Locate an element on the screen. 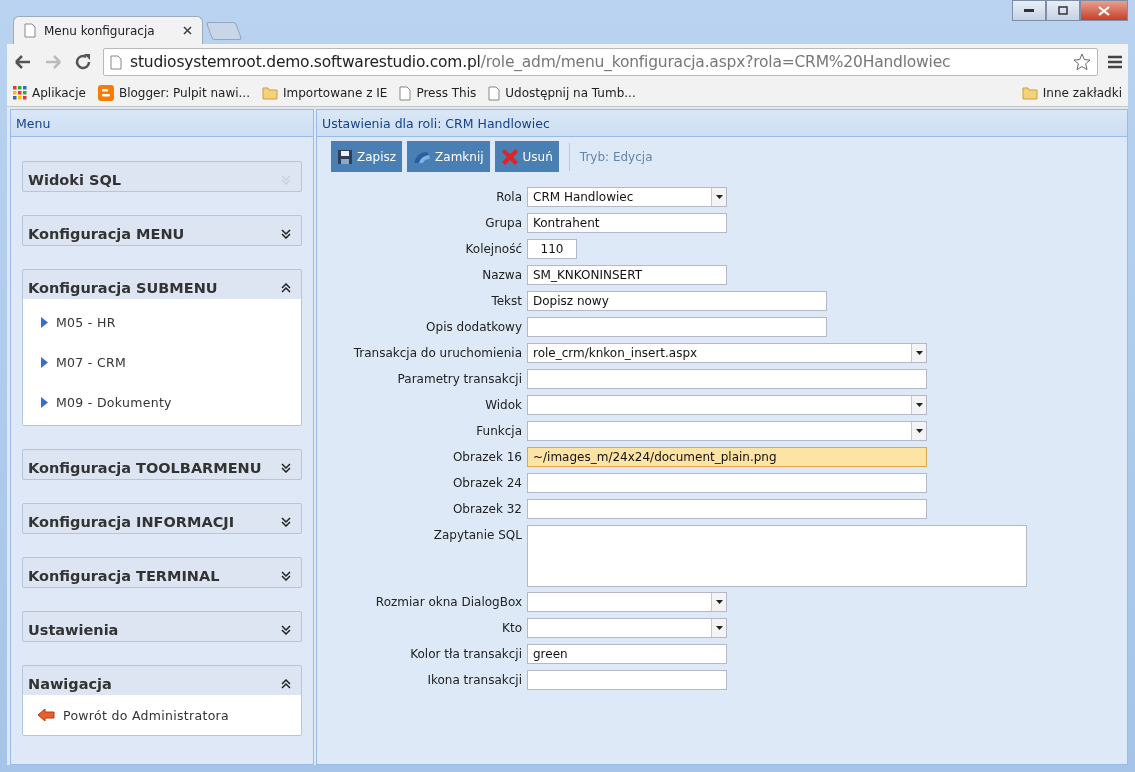  accordion-header: Konfiguracja INFORMACJI is located at coordinates (162, 518).